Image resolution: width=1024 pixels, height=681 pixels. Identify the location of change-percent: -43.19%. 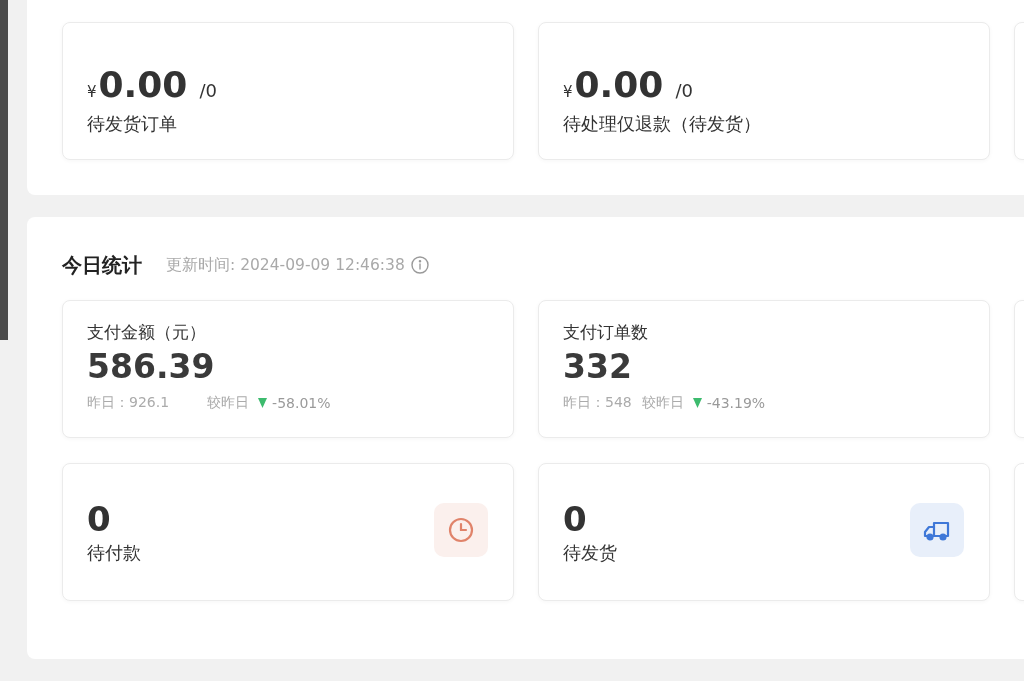
(736, 403).